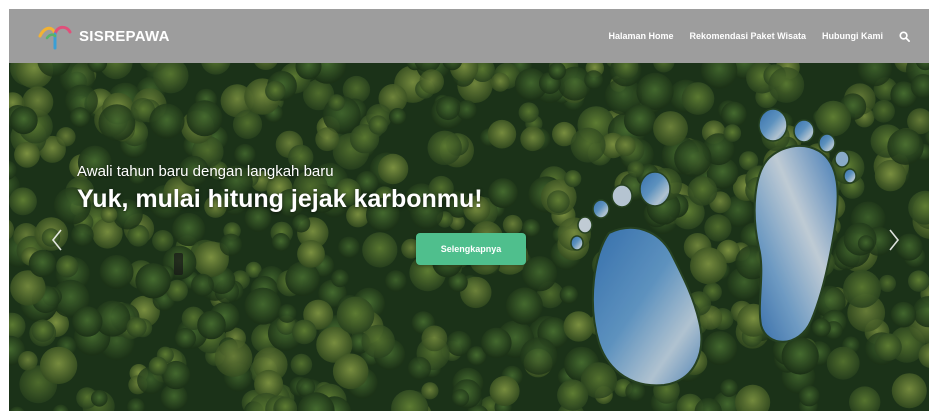 This screenshot has height=411, width=939. Describe the element at coordinates (124, 36) in the screenshot. I see `brand-name: SISREPAWA` at that location.